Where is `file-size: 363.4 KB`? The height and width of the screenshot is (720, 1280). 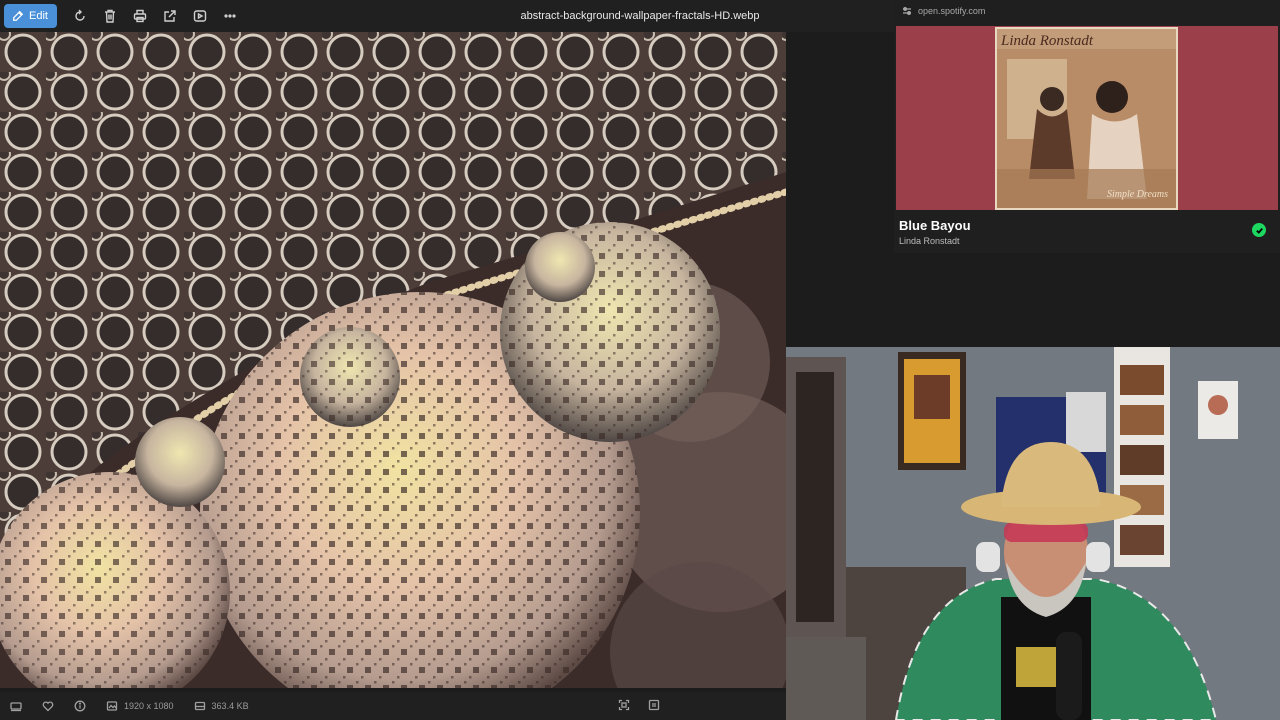 file-size: 363.4 KB is located at coordinates (221, 706).